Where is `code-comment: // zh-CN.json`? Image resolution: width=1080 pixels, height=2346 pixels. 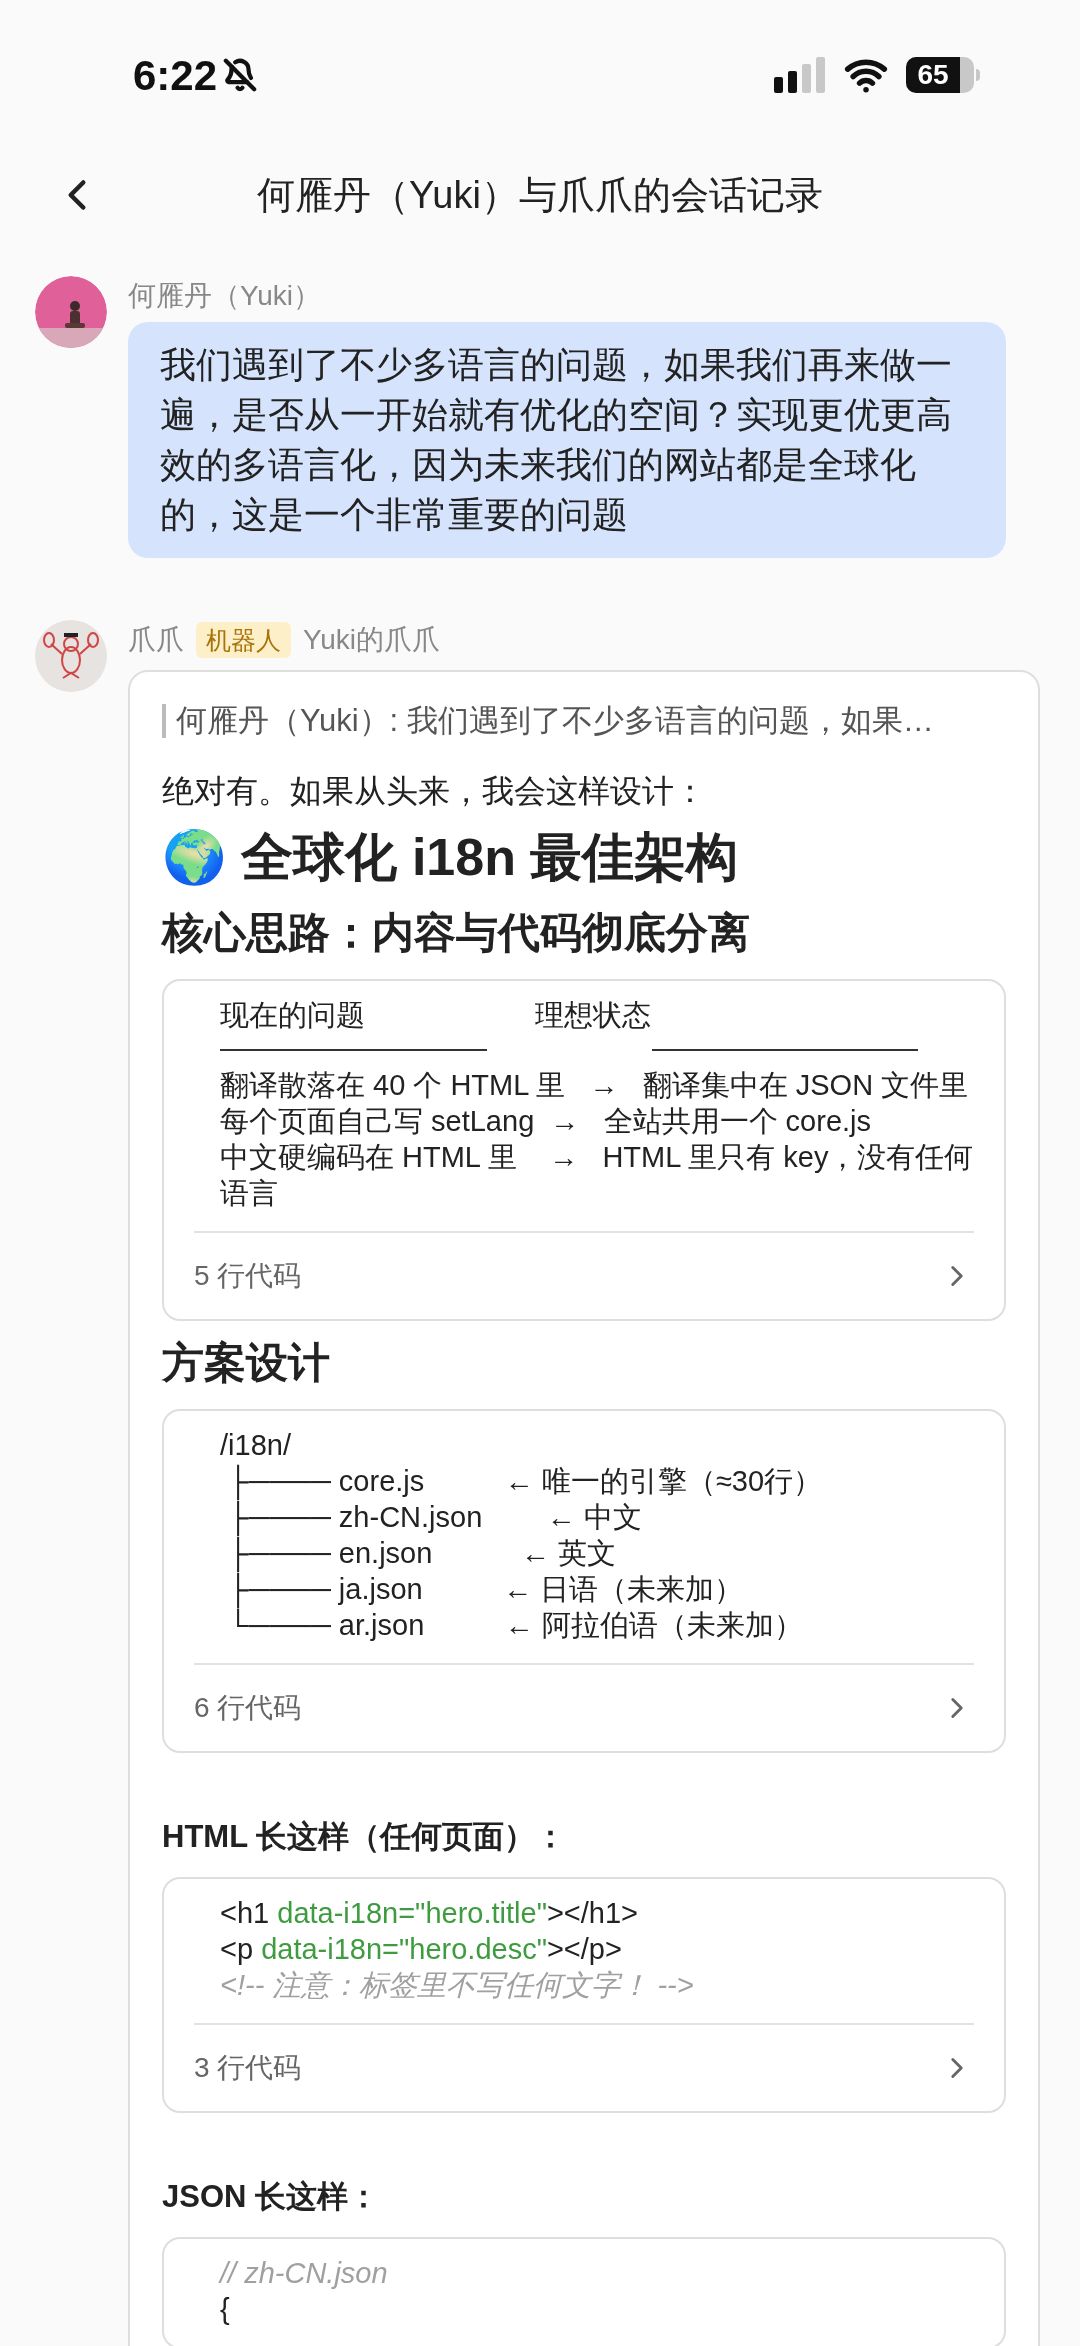 code-comment: // zh-CN.json is located at coordinates (304, 2273).